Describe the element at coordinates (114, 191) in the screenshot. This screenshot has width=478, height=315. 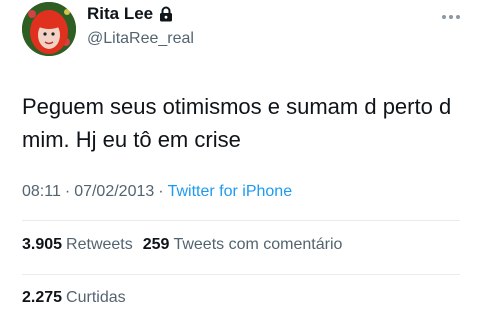
I see `tweet-date: 07/02/2013` at that location.